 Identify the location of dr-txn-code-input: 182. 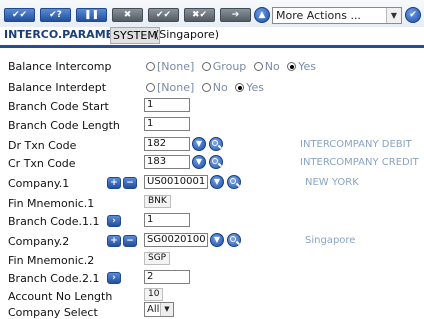
(167, 144).